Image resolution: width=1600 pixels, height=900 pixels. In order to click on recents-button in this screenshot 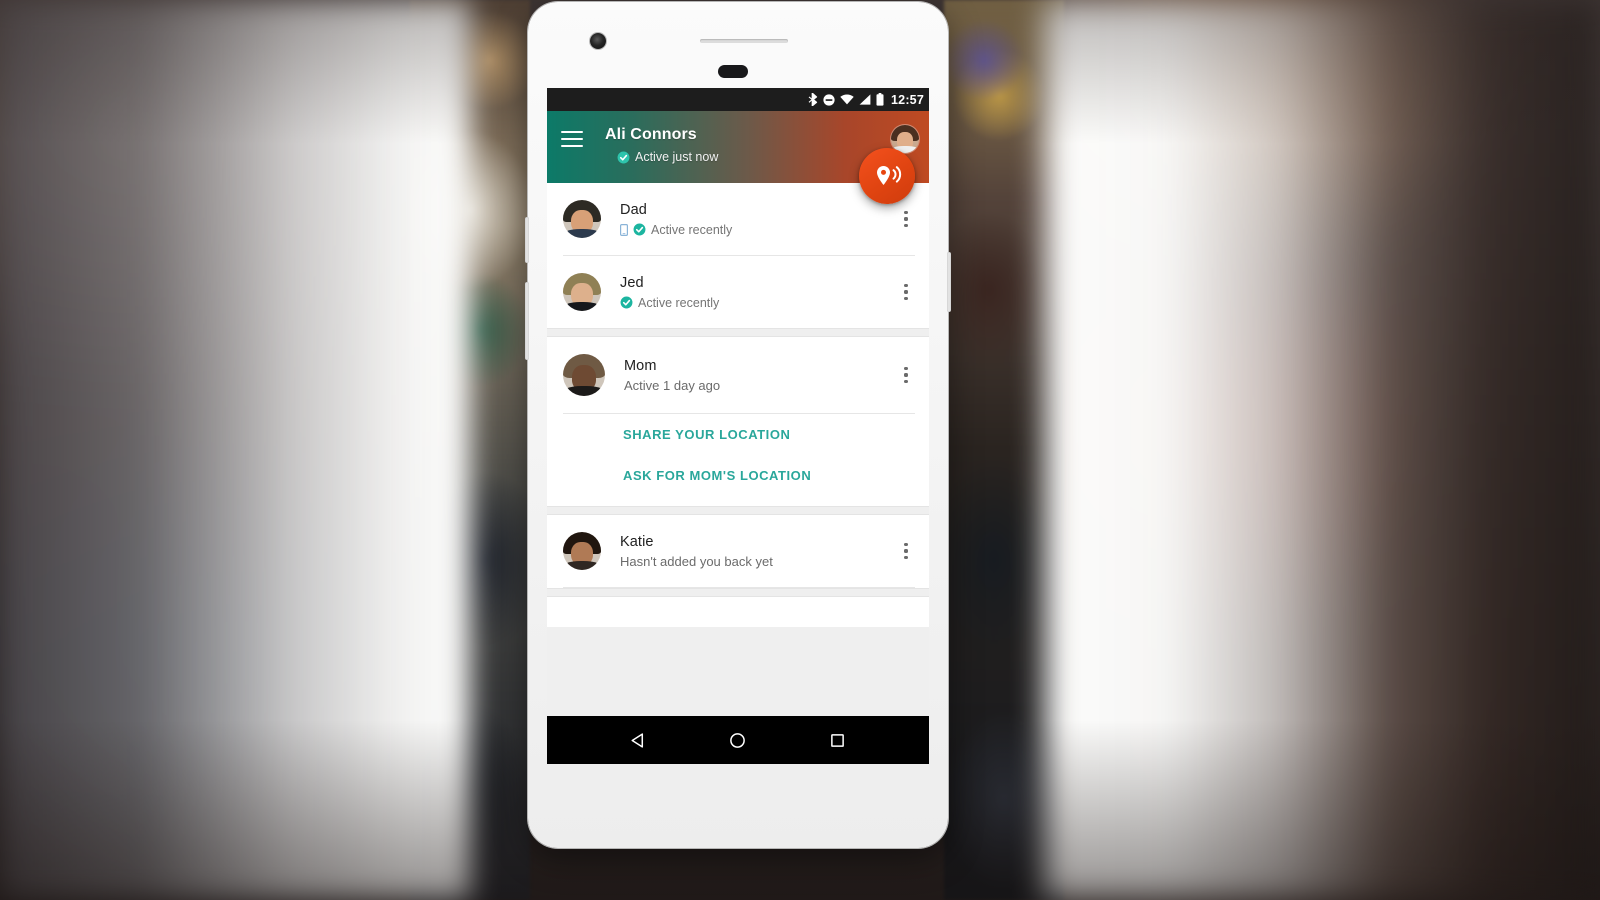, I will do `click(837, 740)`.